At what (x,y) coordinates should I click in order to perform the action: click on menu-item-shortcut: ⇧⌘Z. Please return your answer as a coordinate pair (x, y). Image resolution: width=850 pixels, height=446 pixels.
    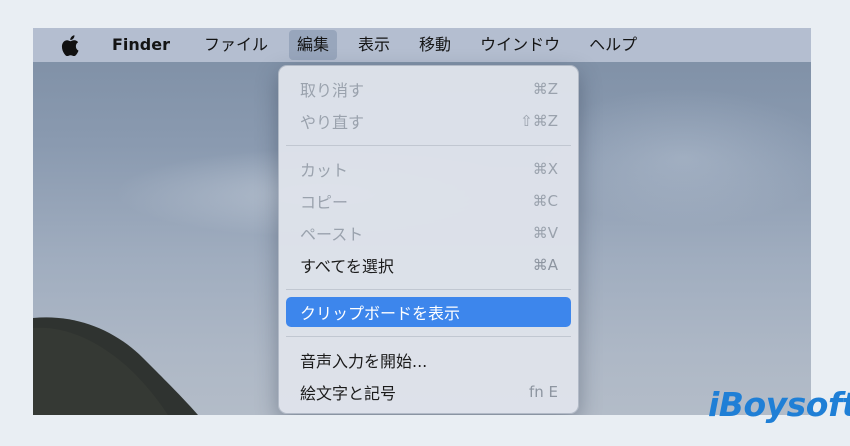
    Looking at the image, I should click on (539, 121).